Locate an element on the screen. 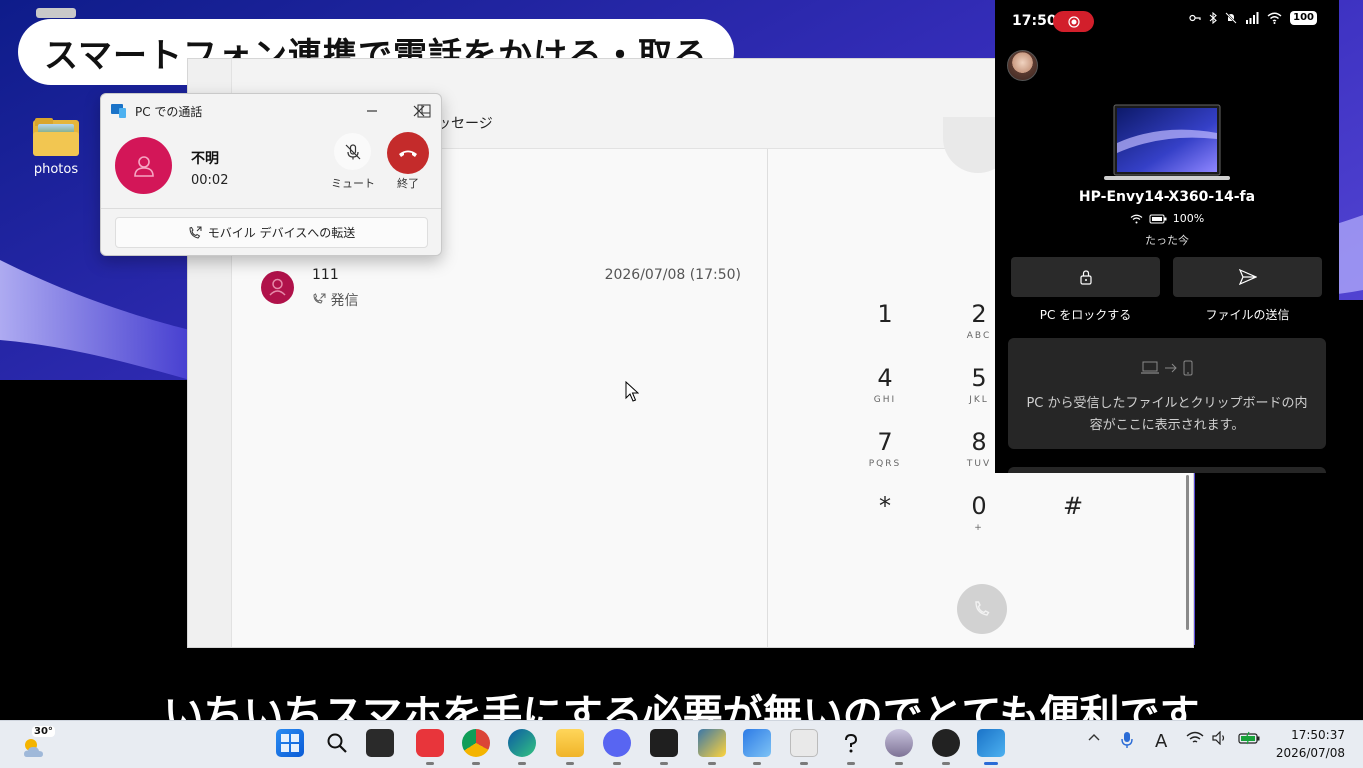 Image resolution: width=1363 pixels, height=768 pixels. help-icon is located at coordinates (851, 743).